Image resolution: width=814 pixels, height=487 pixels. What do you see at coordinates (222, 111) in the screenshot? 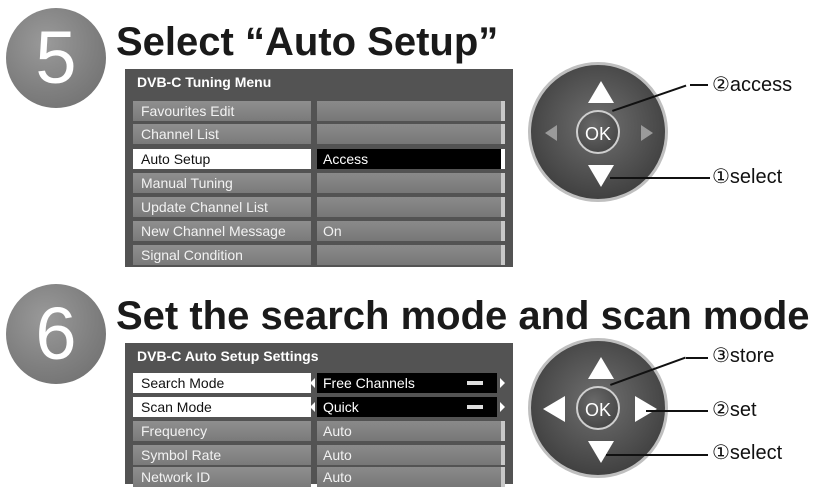
I see `menu-item-label: Favourites Edit` at bounding box center [222, 111].